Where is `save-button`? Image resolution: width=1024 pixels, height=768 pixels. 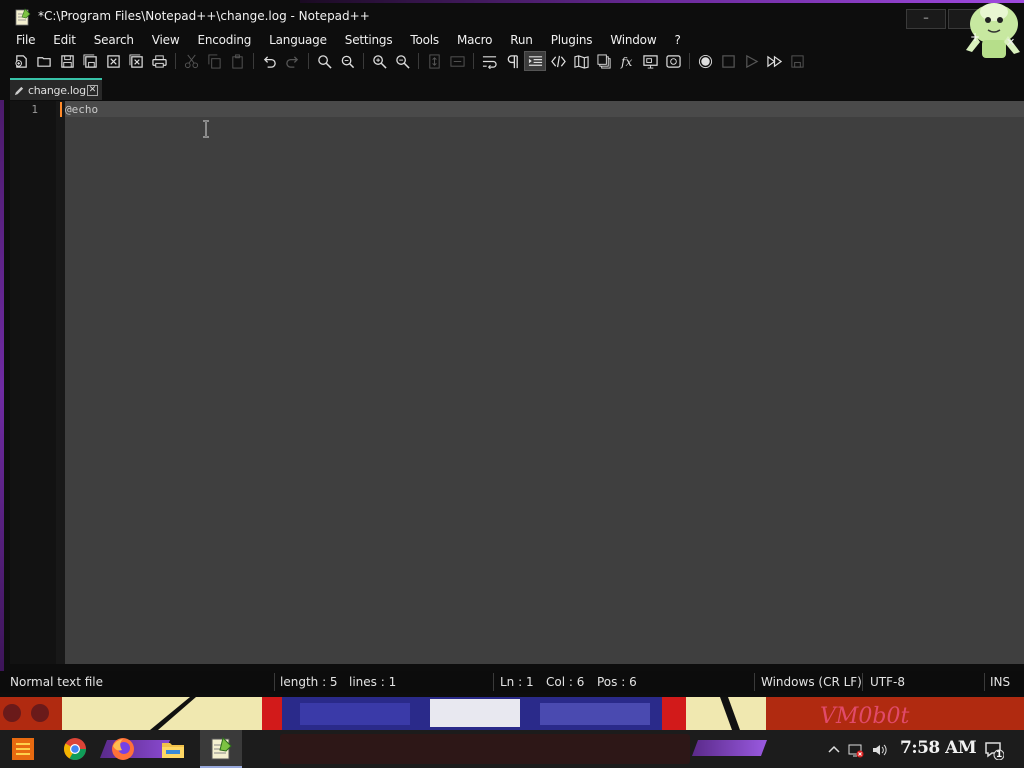
save-button is located at coordinates (67, 61).